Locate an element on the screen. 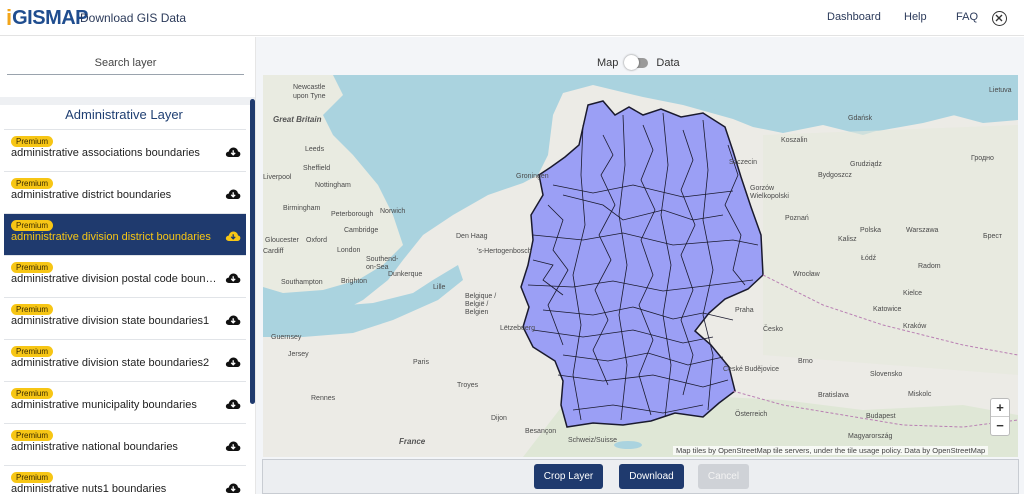 The width and height of the screenshot is (1024, 494). close-circle-icon is located at coordinates (999, 18).